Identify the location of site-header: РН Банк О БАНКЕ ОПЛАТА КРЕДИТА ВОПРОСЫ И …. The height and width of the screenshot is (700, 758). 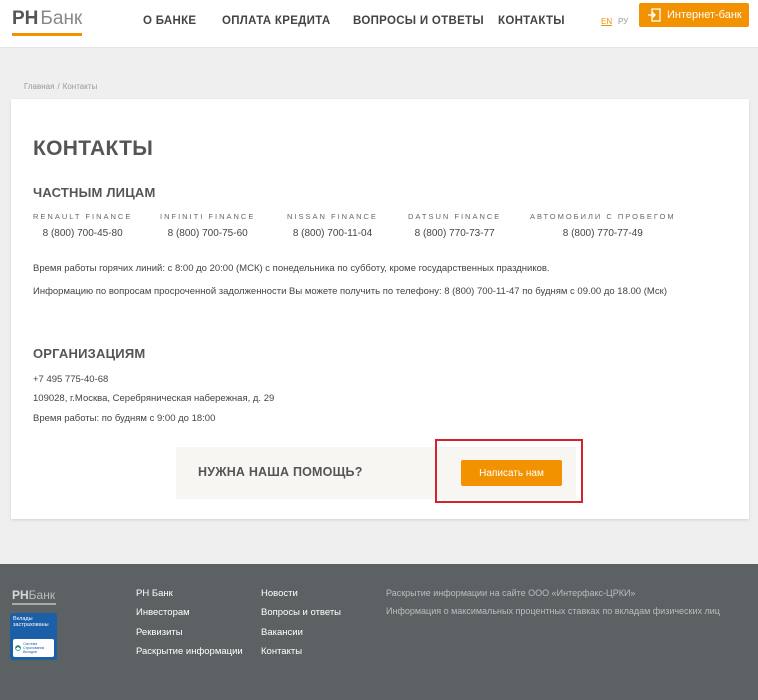
(379, 24).